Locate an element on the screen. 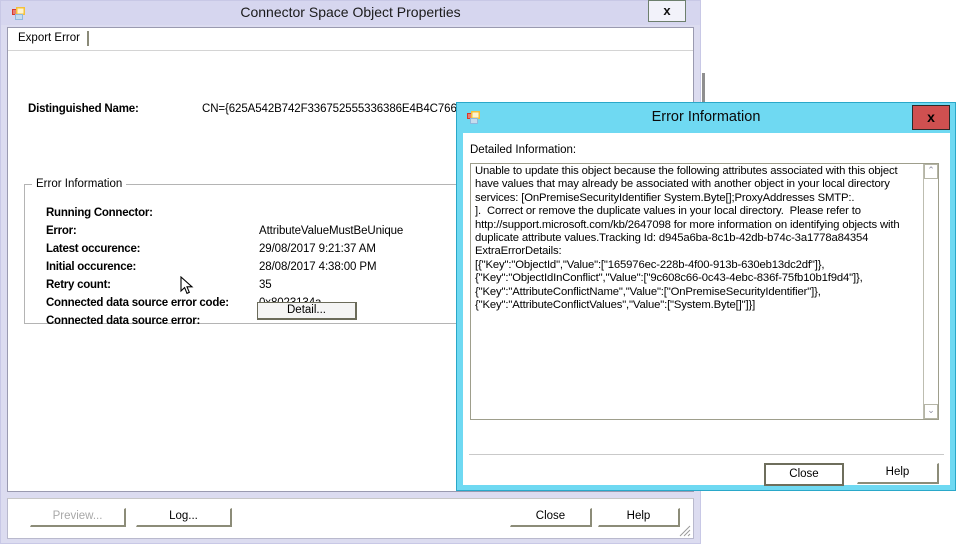 This screenshot has height=544, width=957. resize-grip-icon is located at coordinates (684, 530).